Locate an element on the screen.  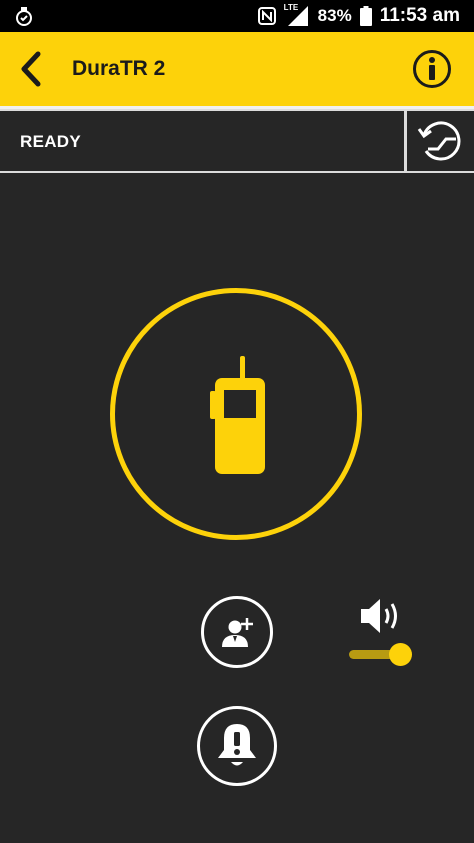
info-icon is located at coordinates (432, 69).